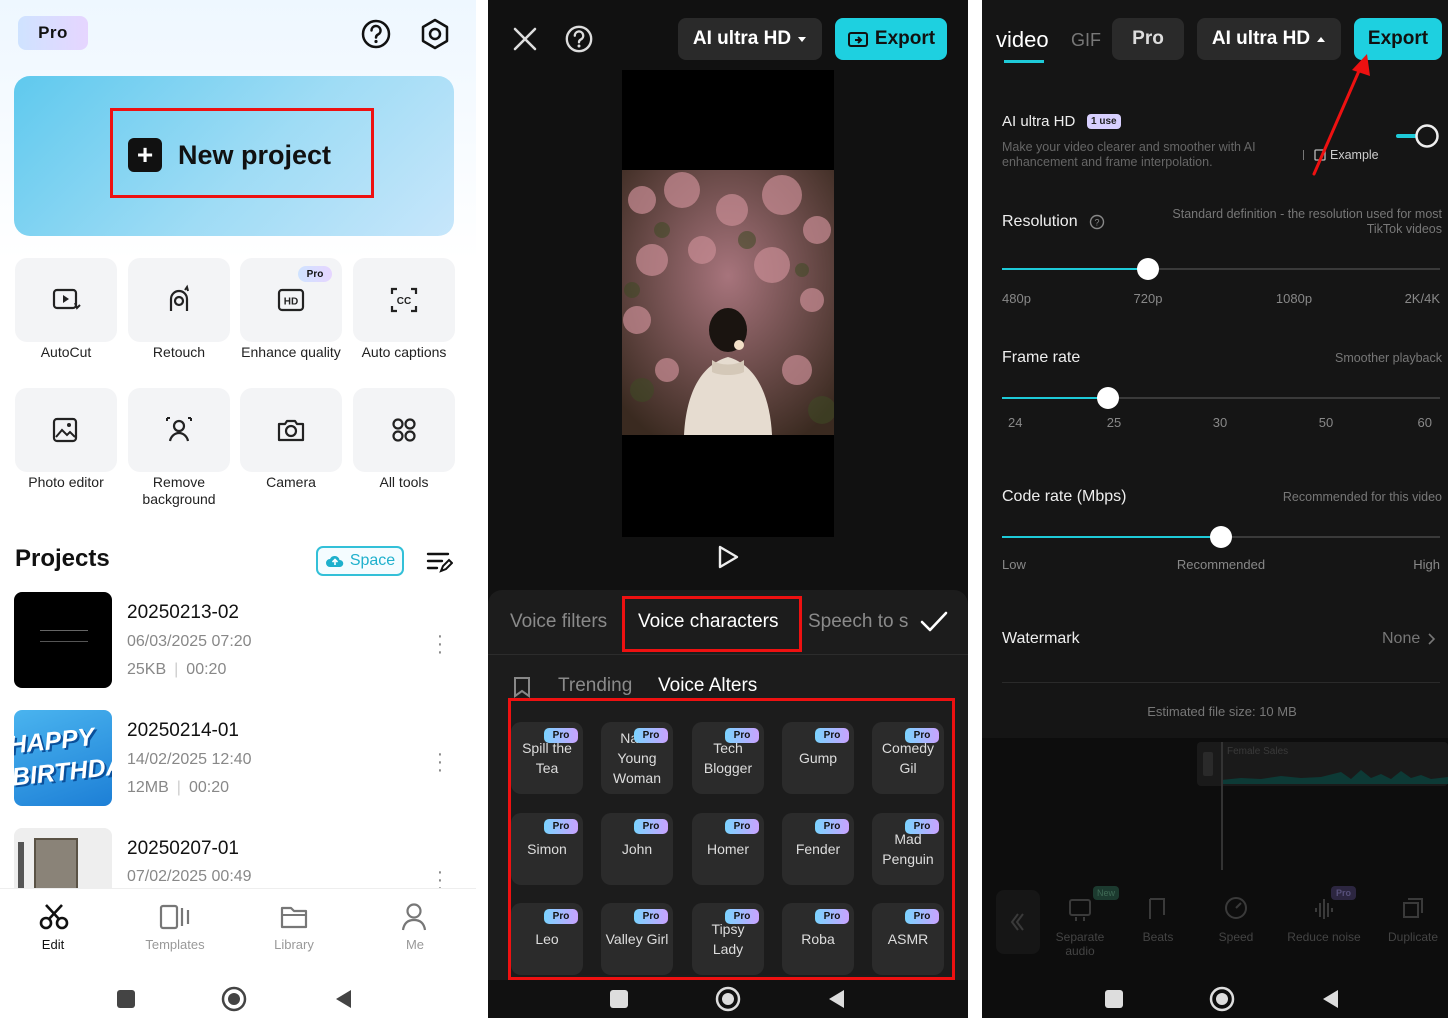  What do you see at coordinates (1148, 39) in the screenshot?
I see `pro-button: Pro` at bounding box center [1148, 39].